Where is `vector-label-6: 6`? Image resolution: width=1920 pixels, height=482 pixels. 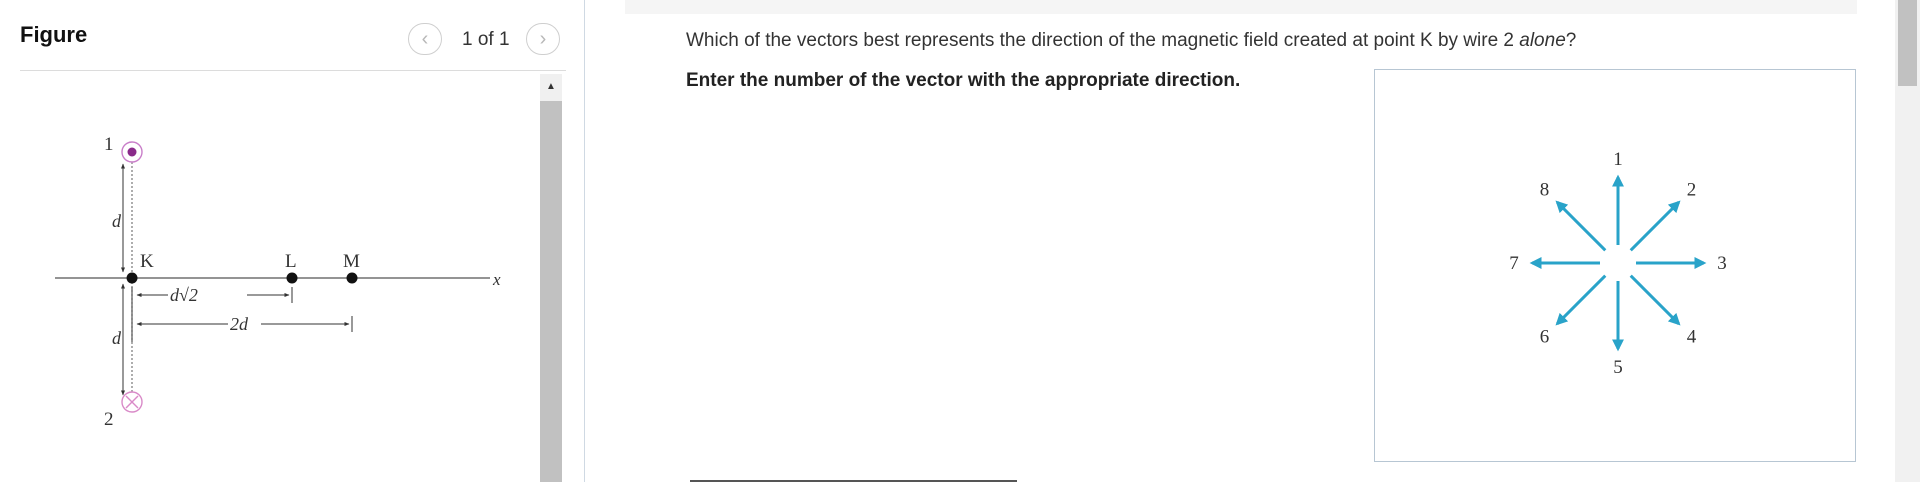
vector-label-6: 6 is located at coordinates (1545, 337).